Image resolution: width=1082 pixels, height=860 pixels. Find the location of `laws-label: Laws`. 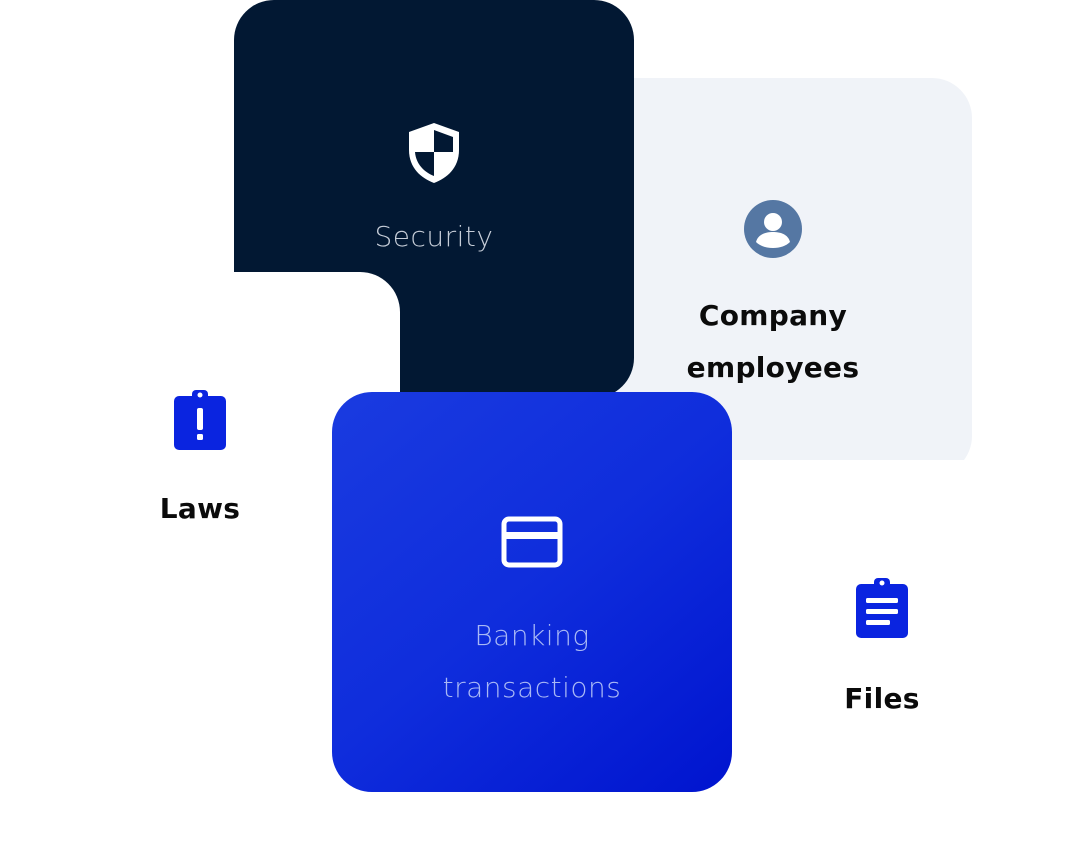

laws-label: Laws is located at coordinates (200, 508).